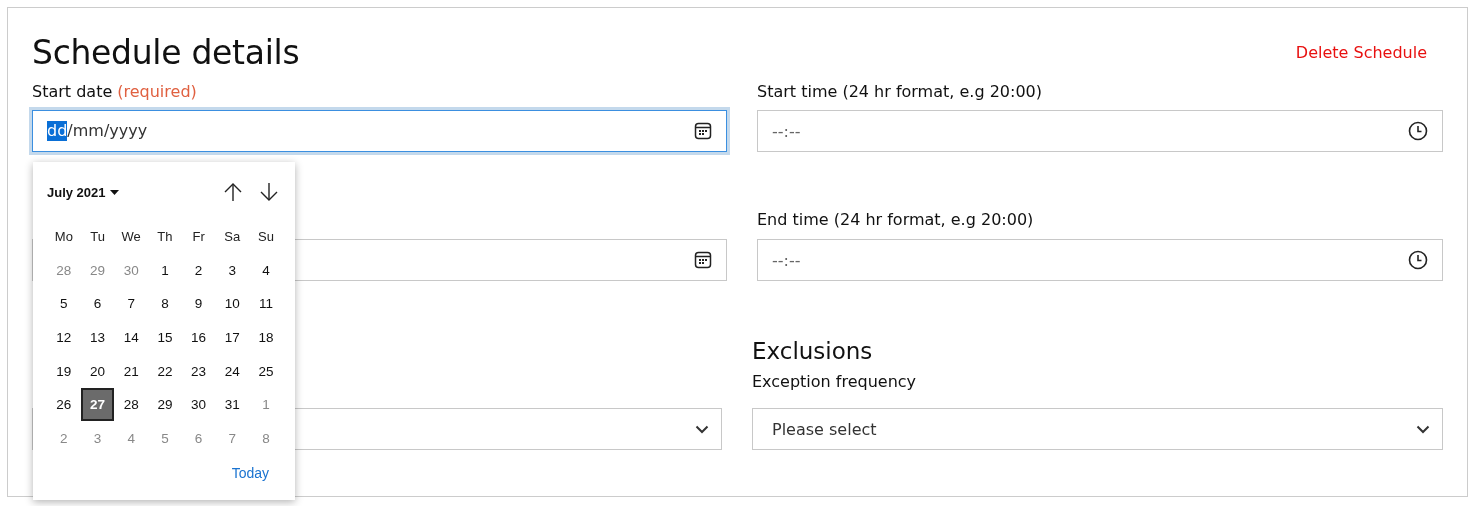  I want to click on calendar-day: 27, so click(98, 405).